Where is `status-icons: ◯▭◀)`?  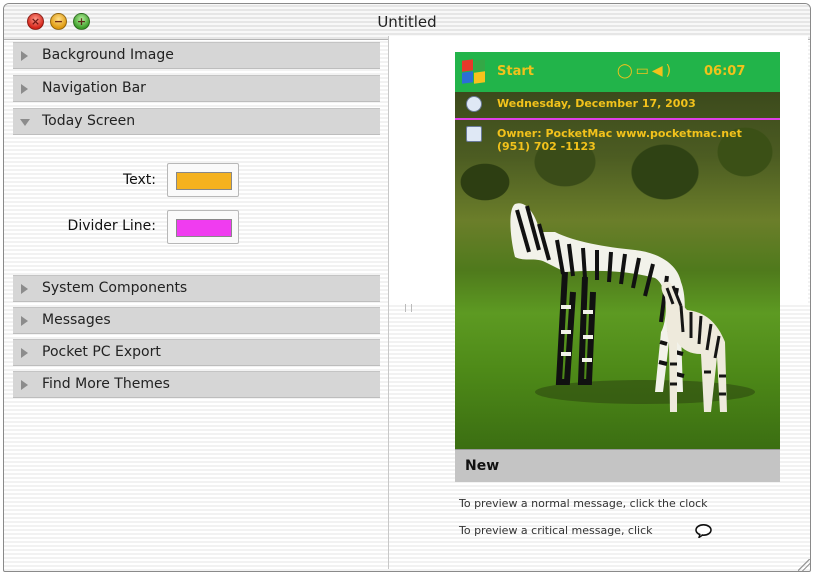
status-icons: ◯▭◀) is located at coordinates (645, 71).